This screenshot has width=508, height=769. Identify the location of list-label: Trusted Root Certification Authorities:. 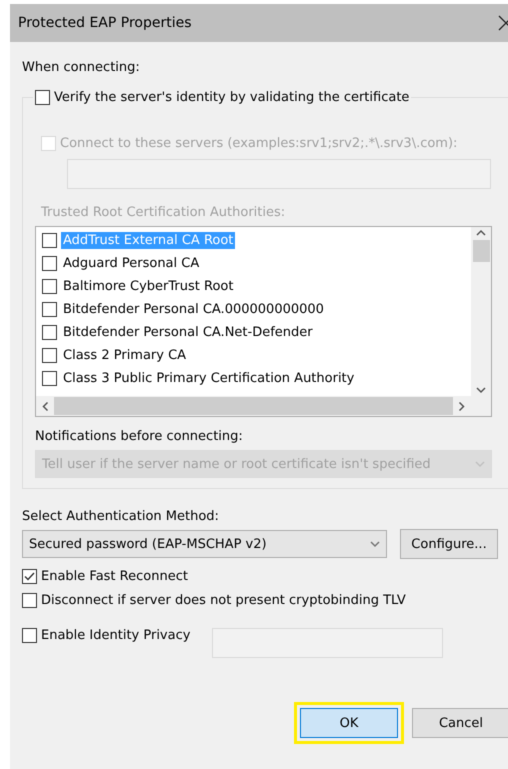
(163, 212).